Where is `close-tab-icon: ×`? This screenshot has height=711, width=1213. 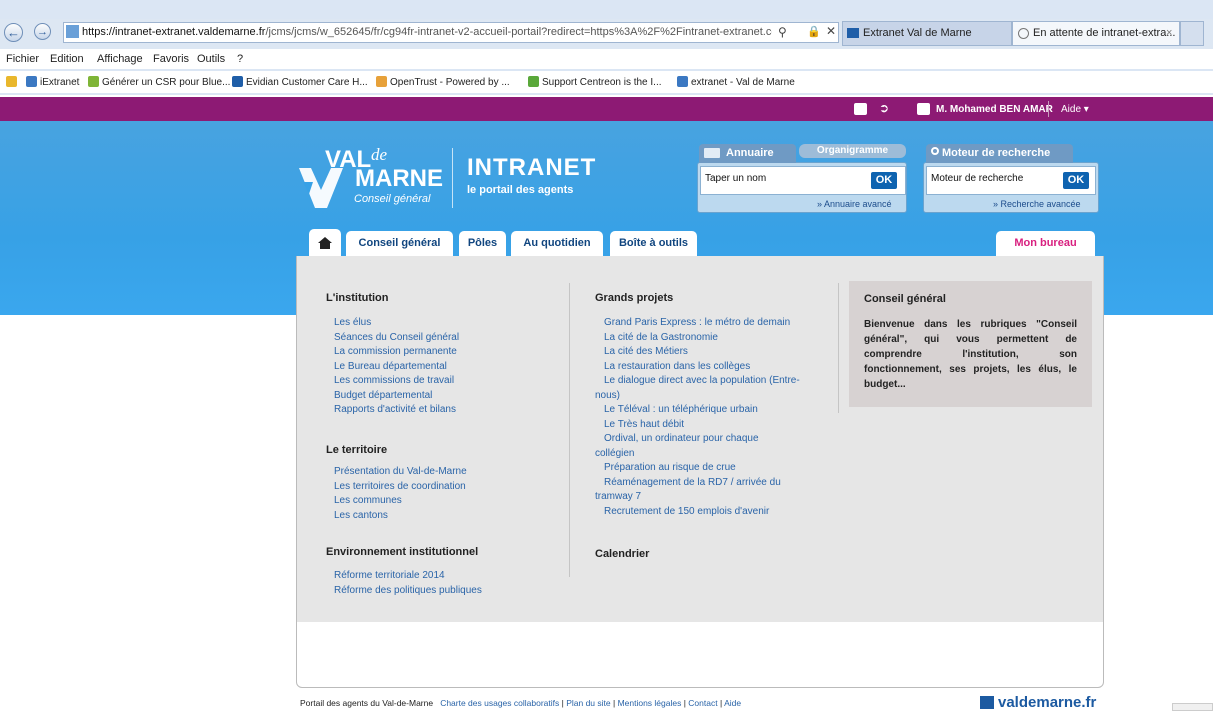
close-tab-icon: × is located at coordinates (1169, 33).